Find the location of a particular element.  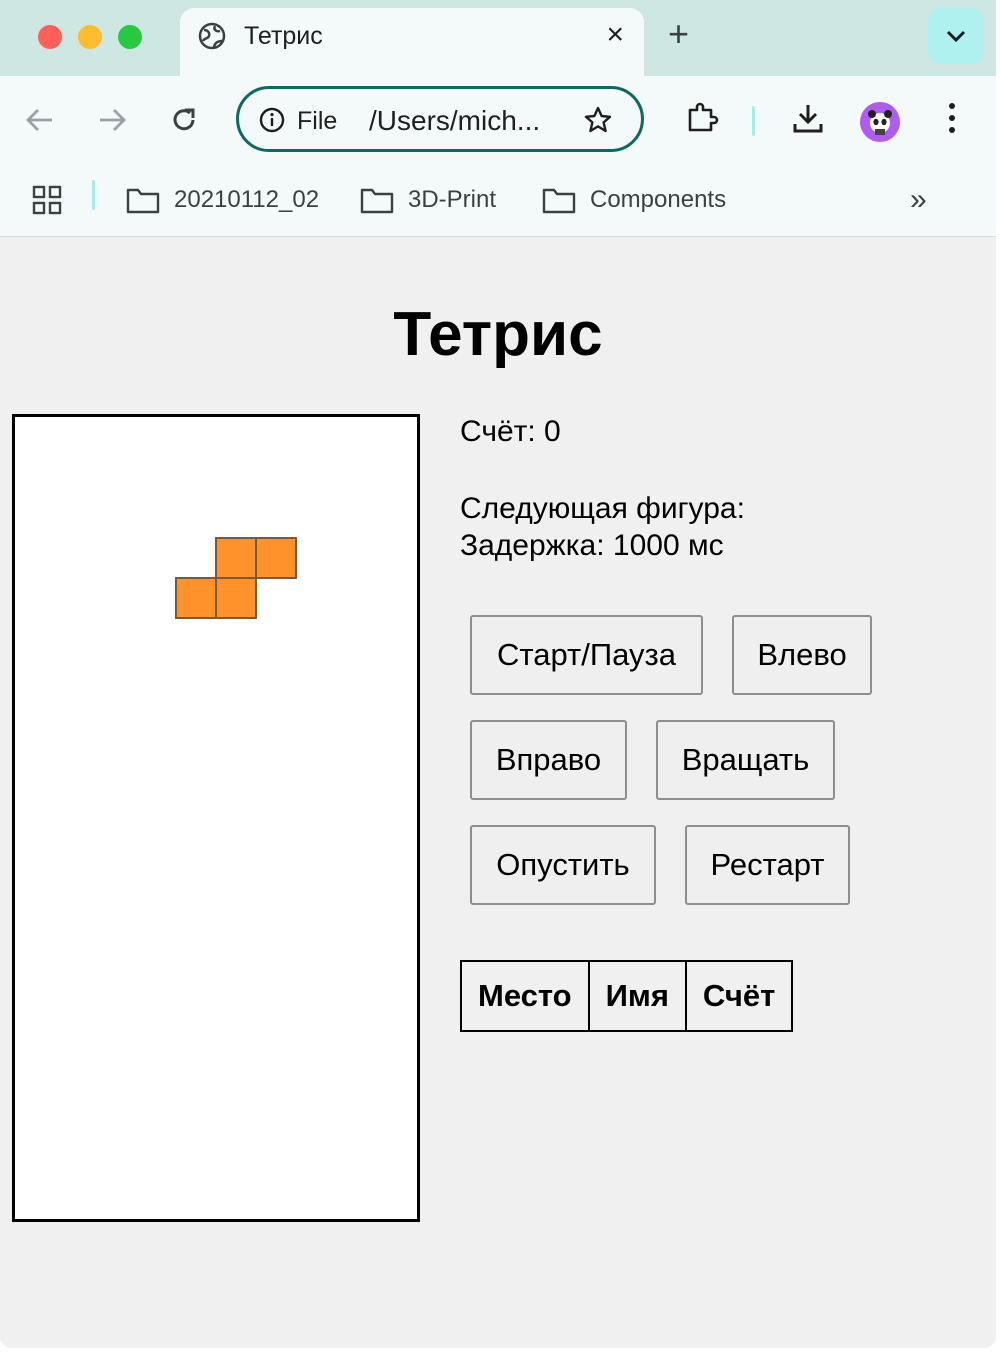

toolbar-separator is located at coordinates (753, 121).